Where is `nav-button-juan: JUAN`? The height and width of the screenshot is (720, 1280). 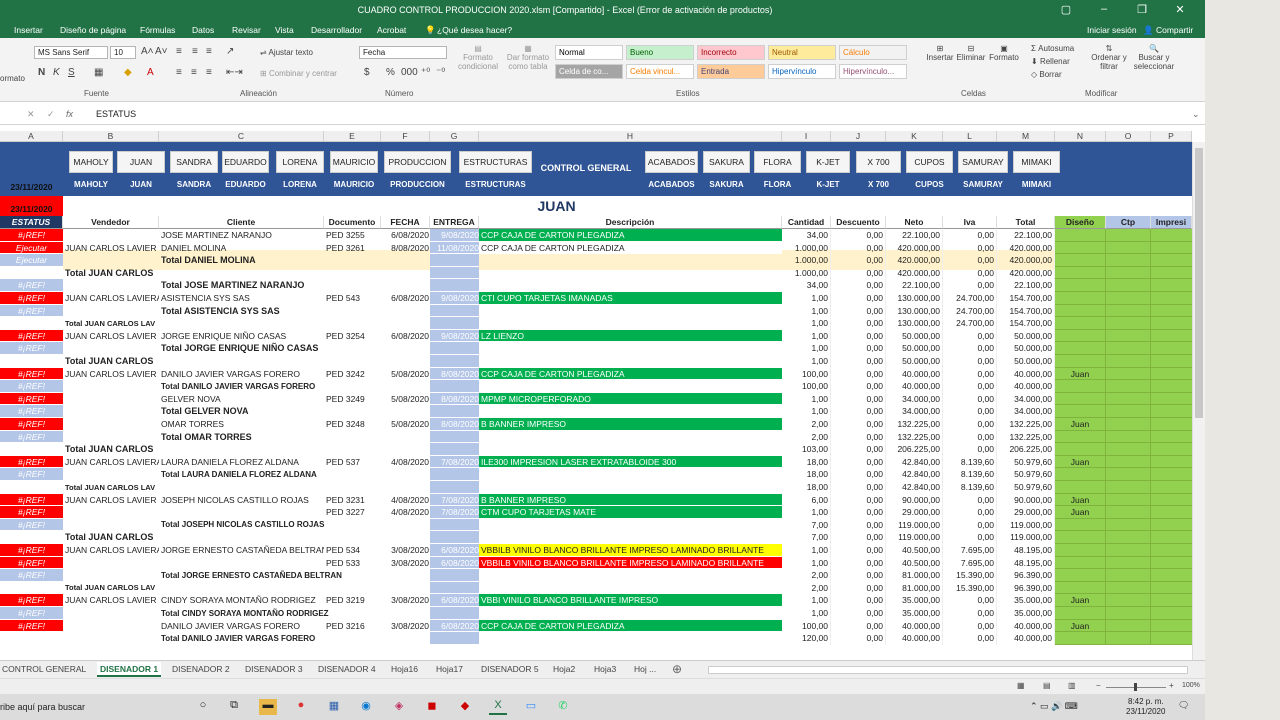
nav-button-juan: JUAN is located at coordinates (141, 162).